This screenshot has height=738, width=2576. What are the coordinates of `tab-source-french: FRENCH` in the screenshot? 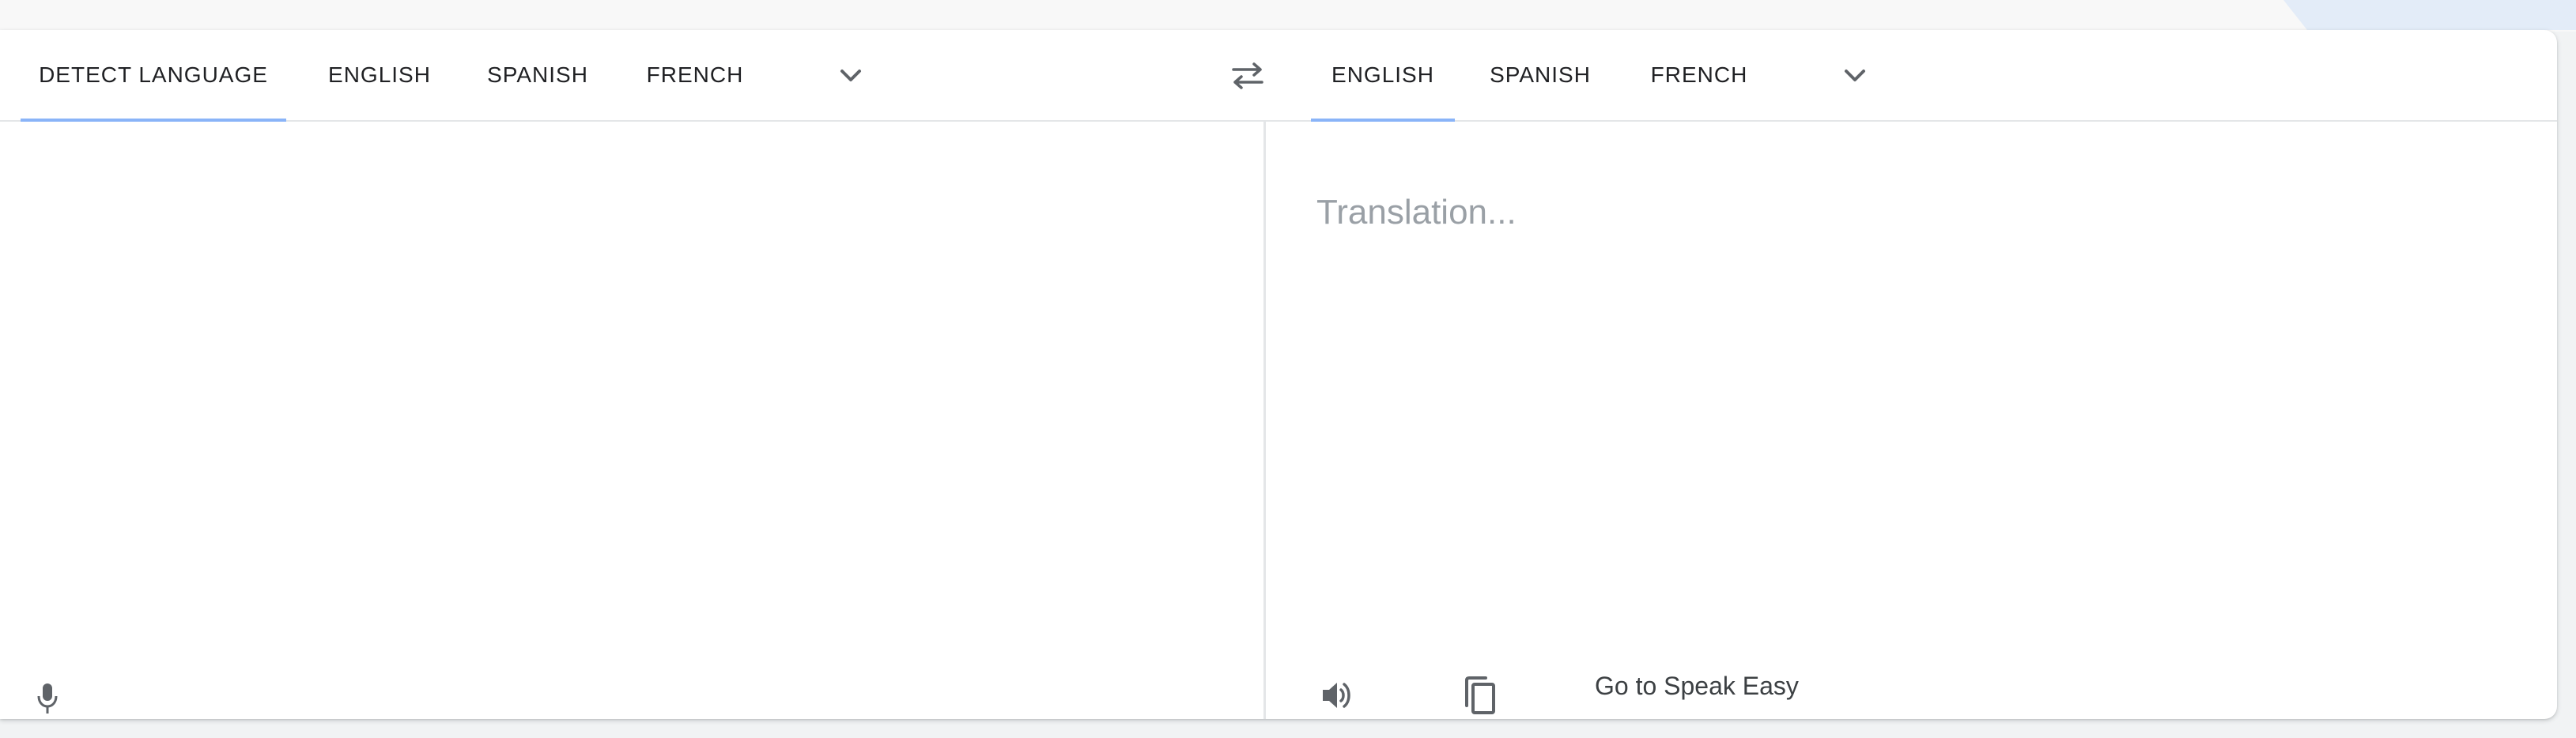 It's located at (695, 75).